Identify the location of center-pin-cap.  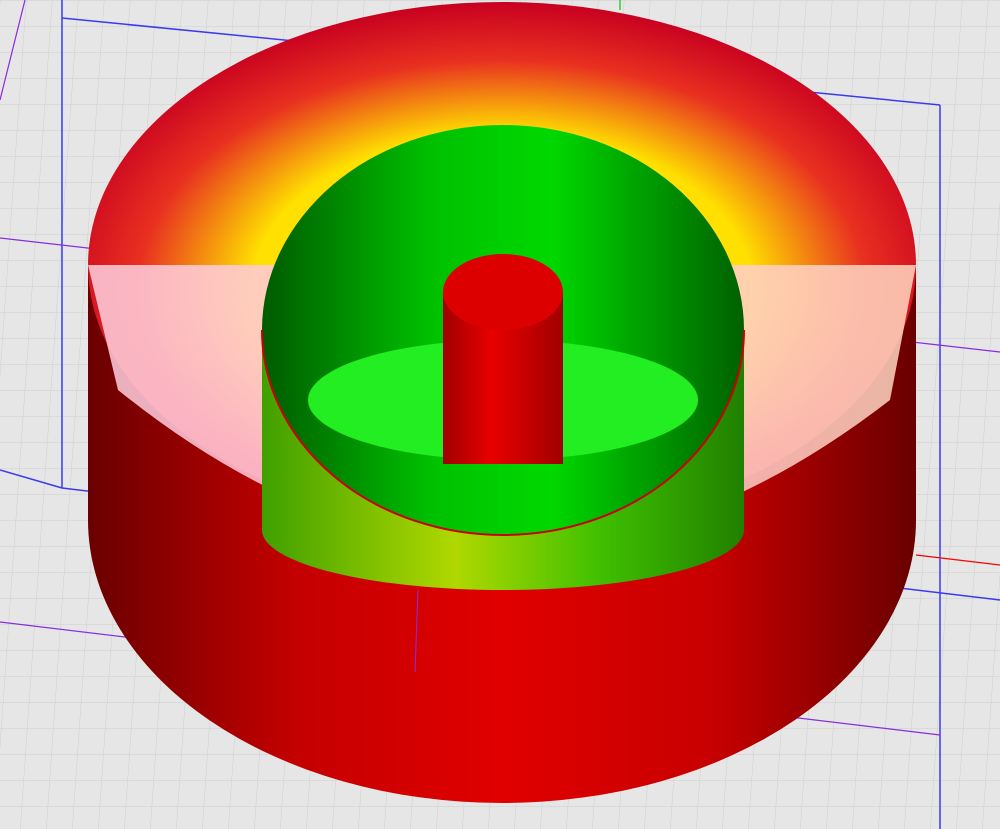
(503, 292).